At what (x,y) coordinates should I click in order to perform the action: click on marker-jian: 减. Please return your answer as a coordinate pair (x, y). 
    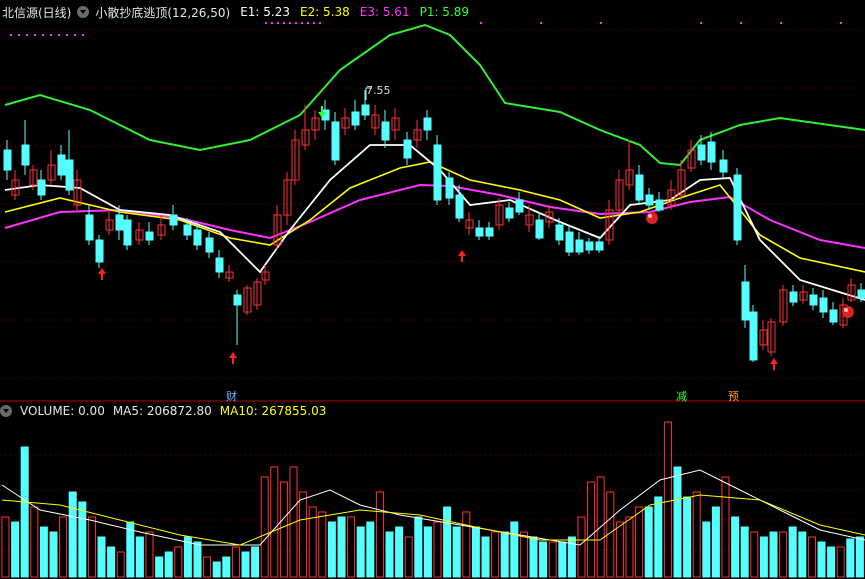
    Looking at the image, I should click on (681, 396).